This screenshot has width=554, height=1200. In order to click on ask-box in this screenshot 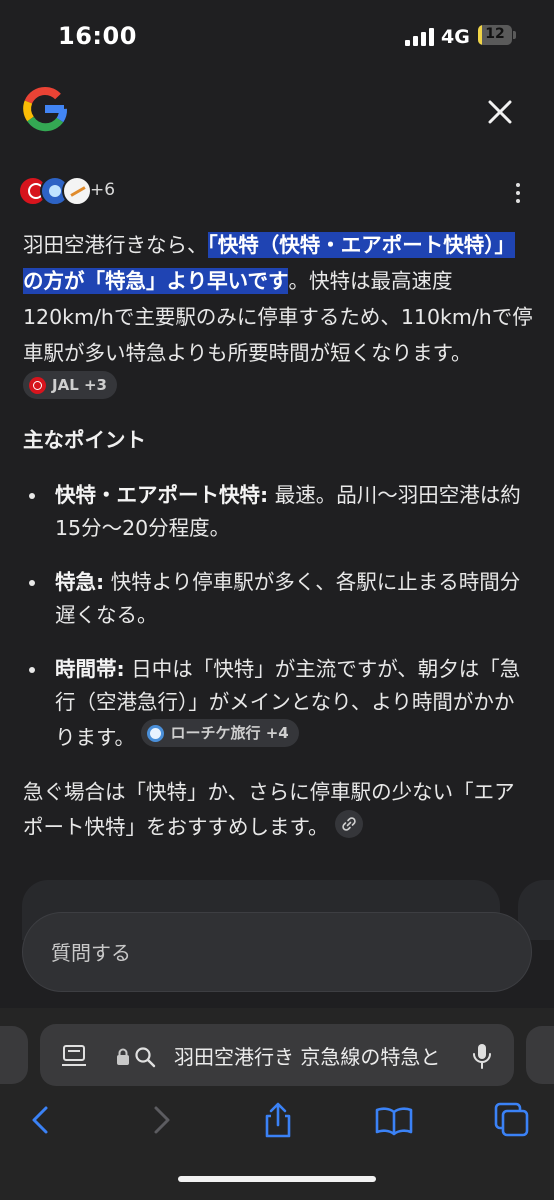, I will do `click(277, 952)`.